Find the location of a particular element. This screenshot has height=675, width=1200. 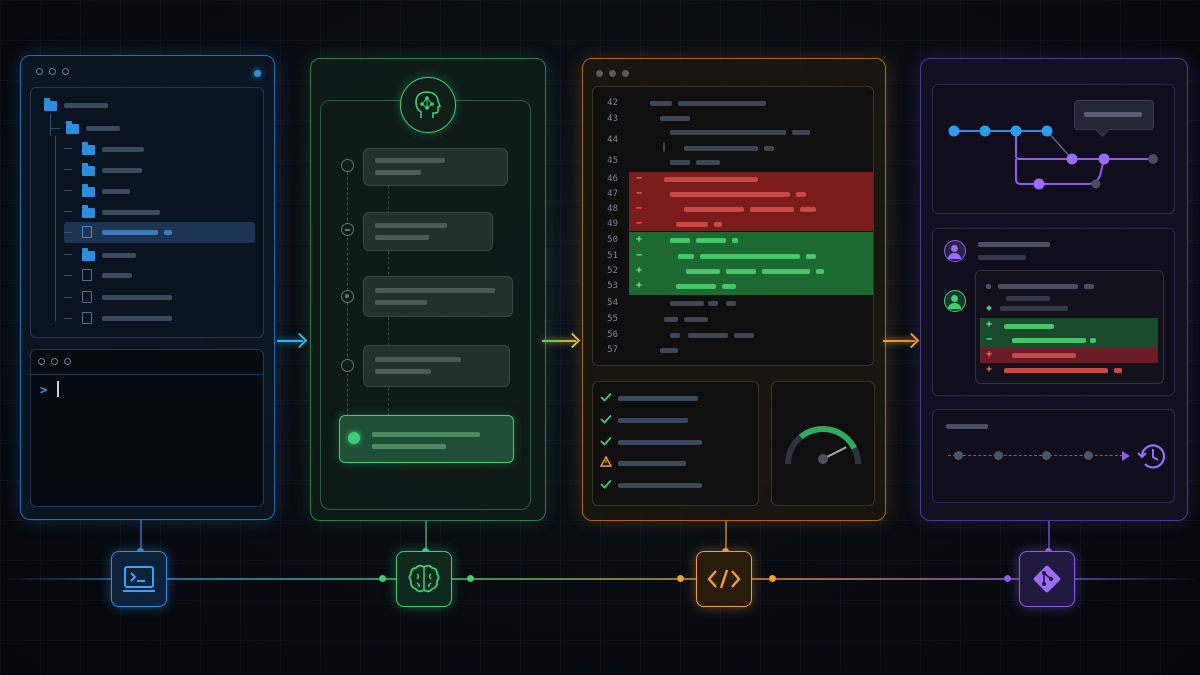

line-number: 56 is located at coordinates (612, 335).